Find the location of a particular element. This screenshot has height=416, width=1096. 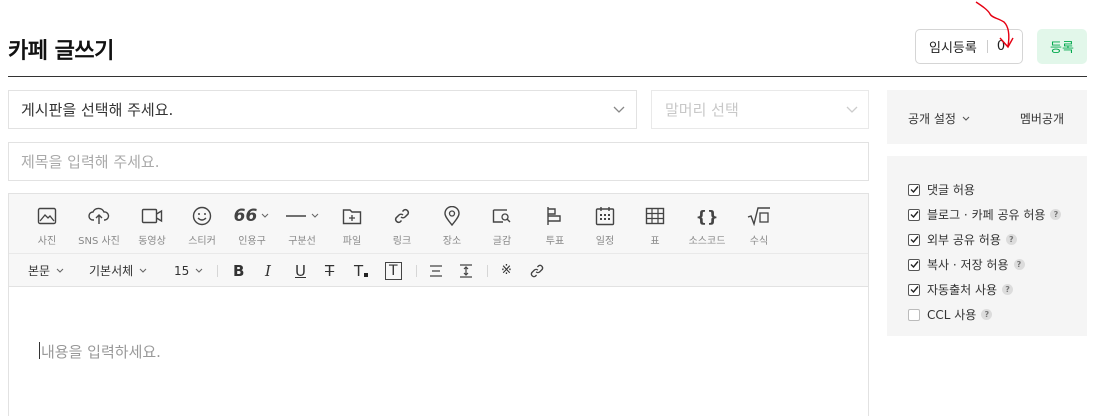

bold-button: B is located at coordinates (238, 270).